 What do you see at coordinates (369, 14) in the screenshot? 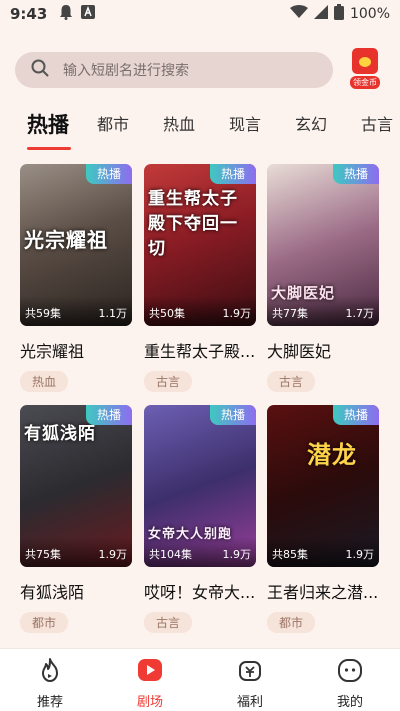
I see `battery-level: 100%` at bounding box center [369, 14].